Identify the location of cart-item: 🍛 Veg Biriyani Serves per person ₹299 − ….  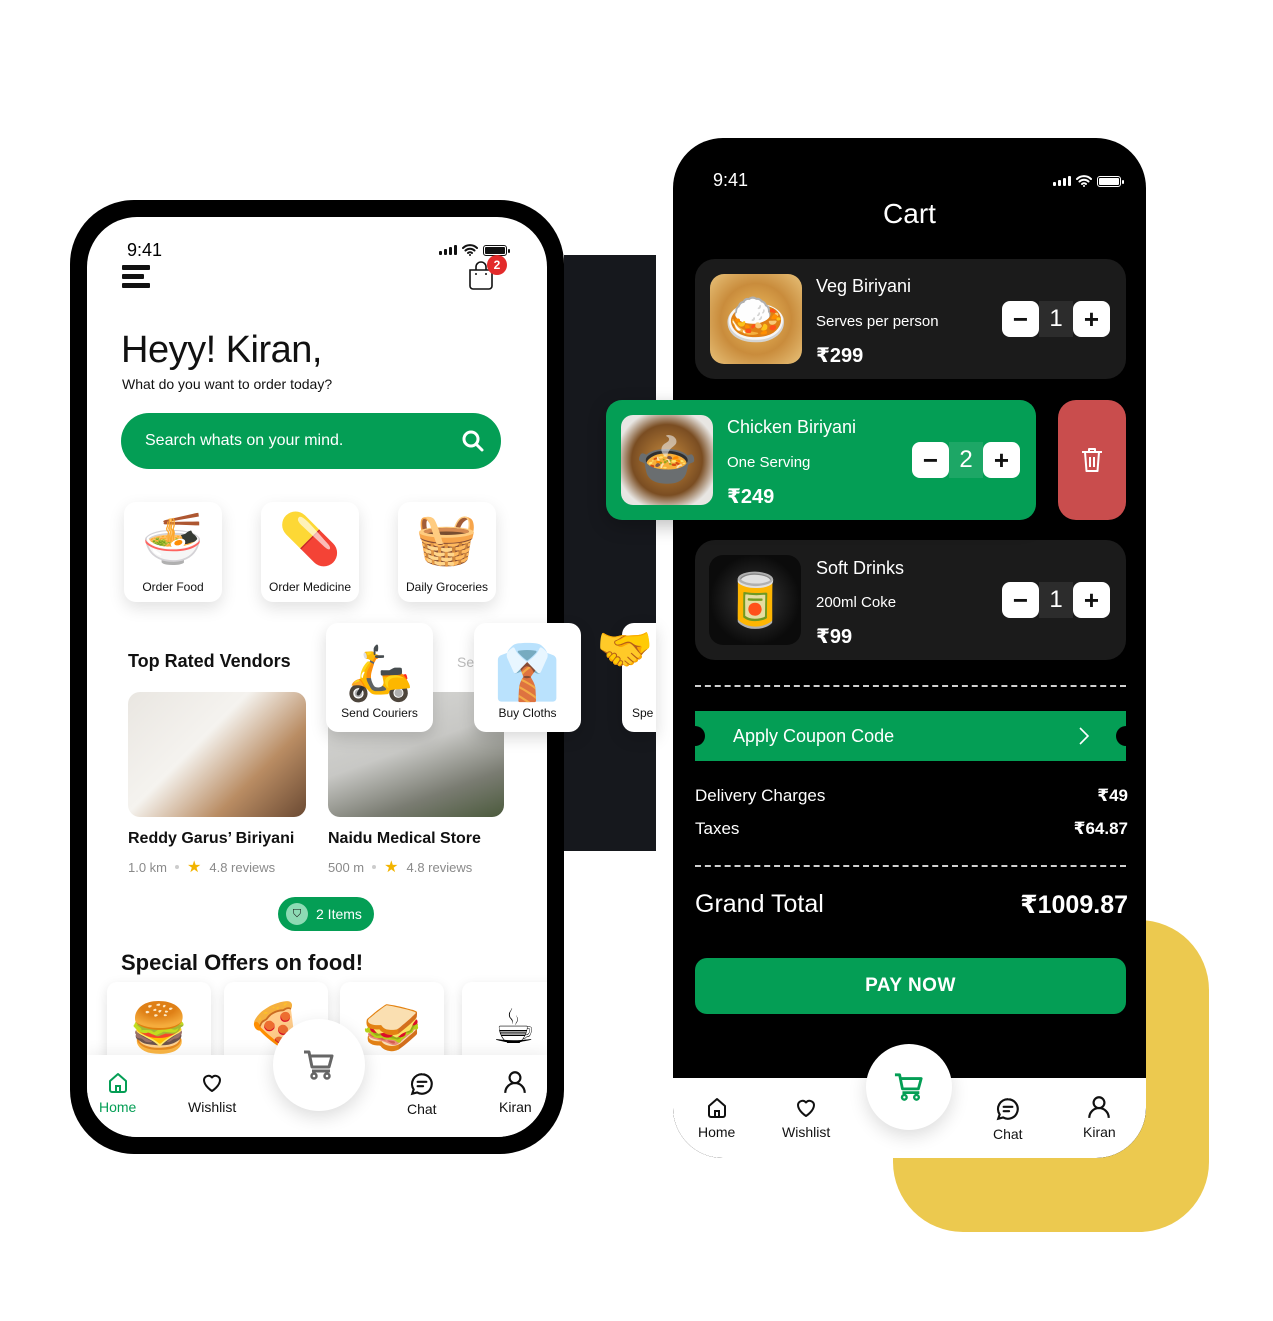
(910, 319).